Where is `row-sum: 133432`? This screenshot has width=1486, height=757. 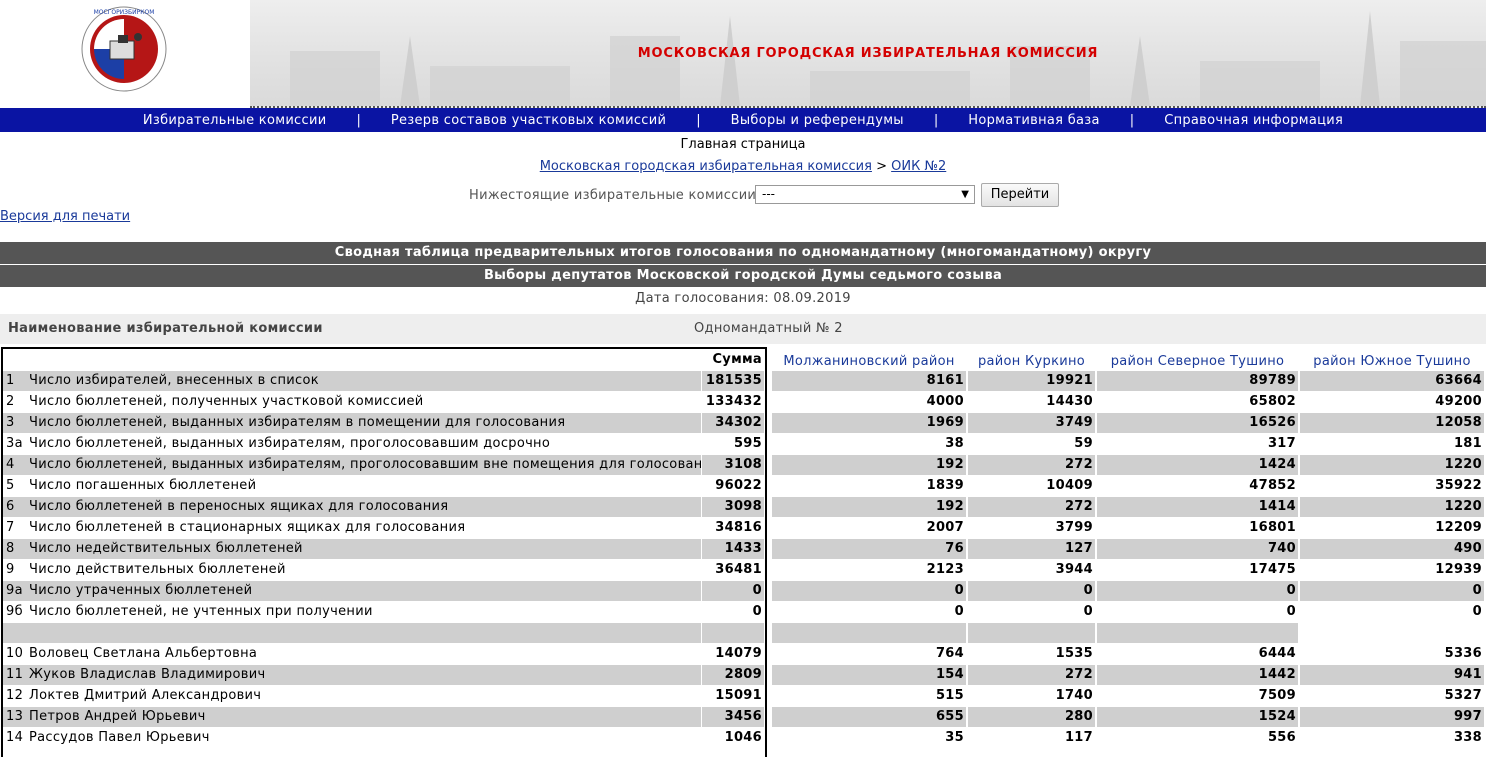 row-sum: 133432 is located at coordinates (733, 401).